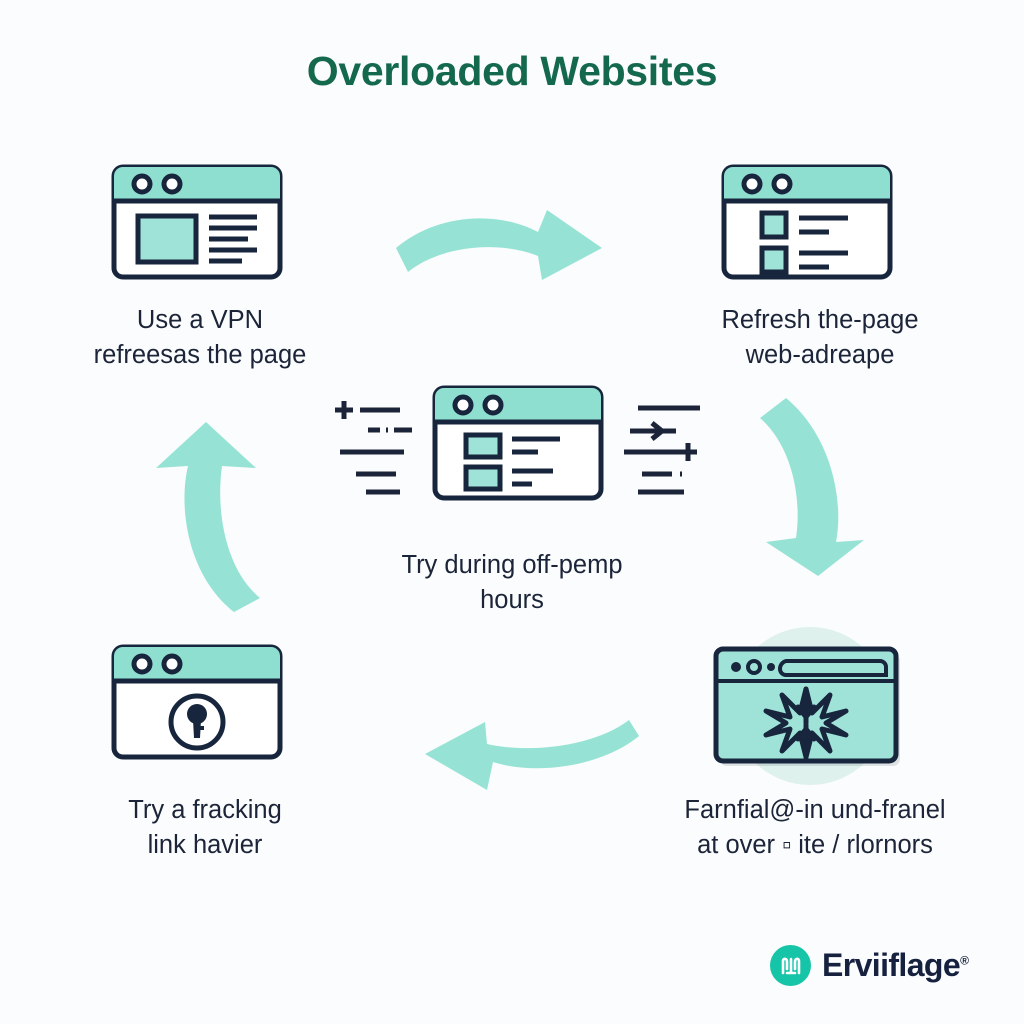  I want to click on page-title: Overloaded Websites, so click(512, 71).